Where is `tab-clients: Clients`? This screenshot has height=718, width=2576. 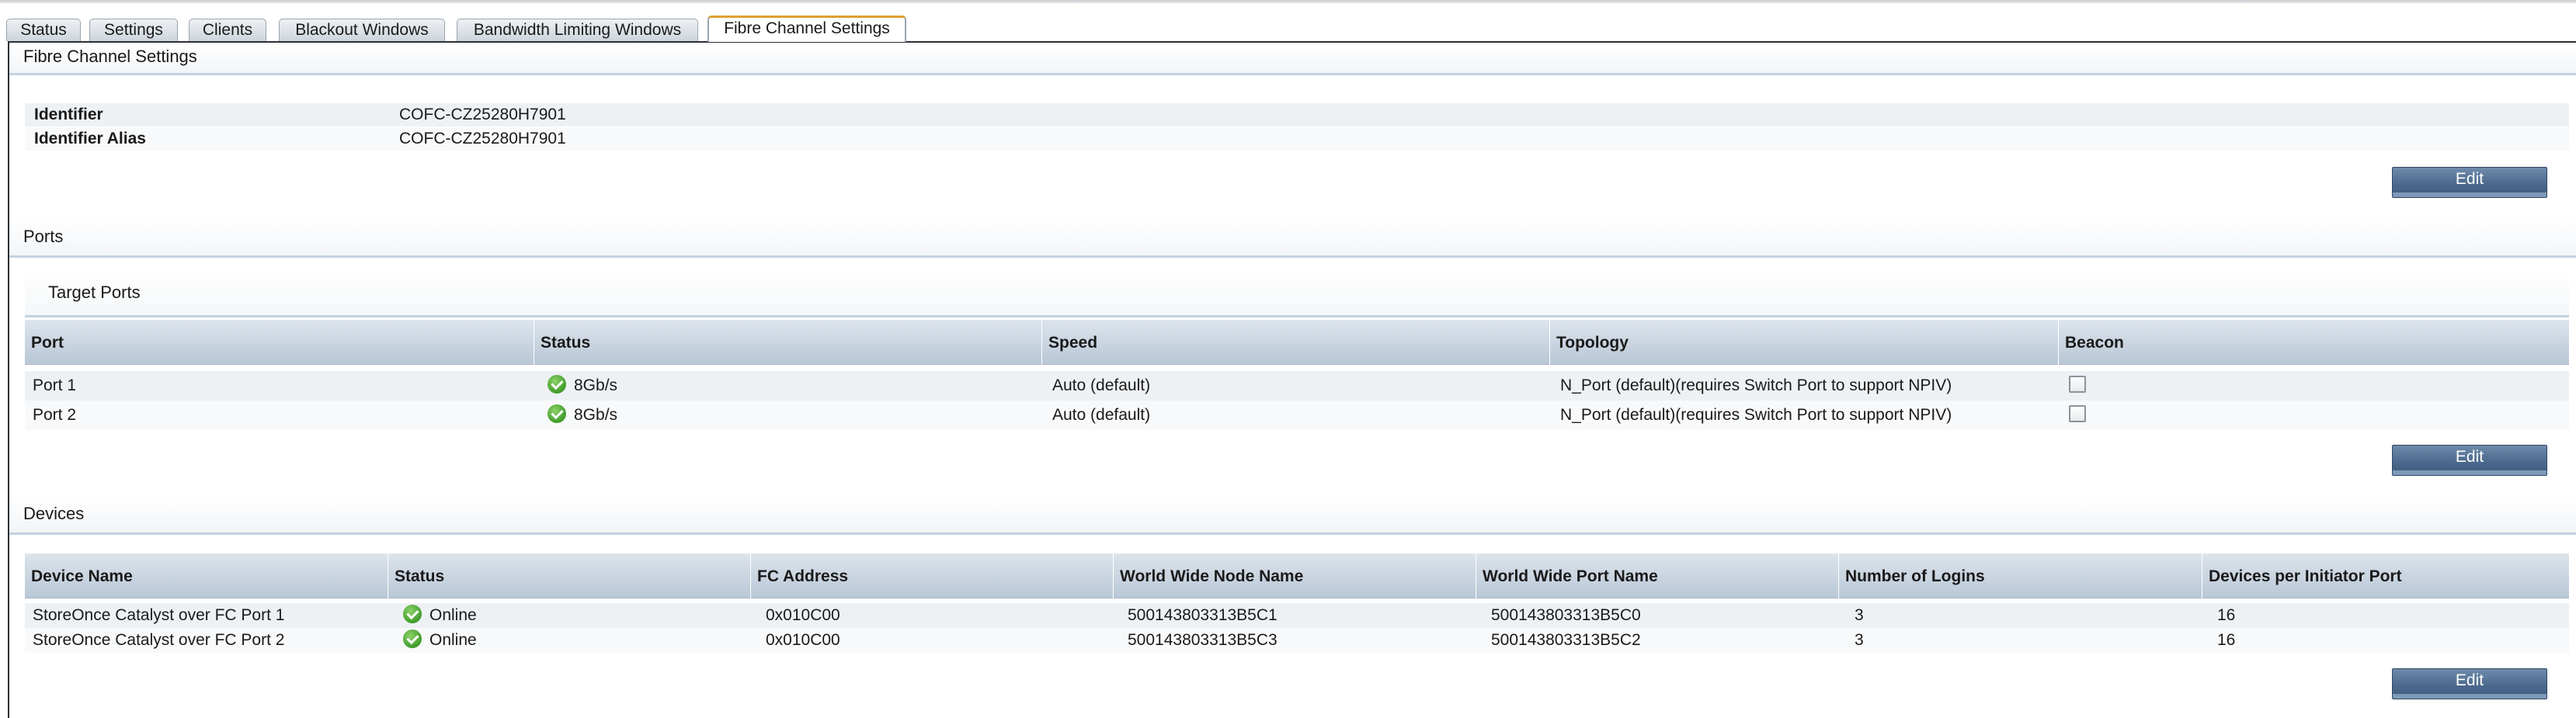 tab-clients: Clients is located at coordinates (227, 30).